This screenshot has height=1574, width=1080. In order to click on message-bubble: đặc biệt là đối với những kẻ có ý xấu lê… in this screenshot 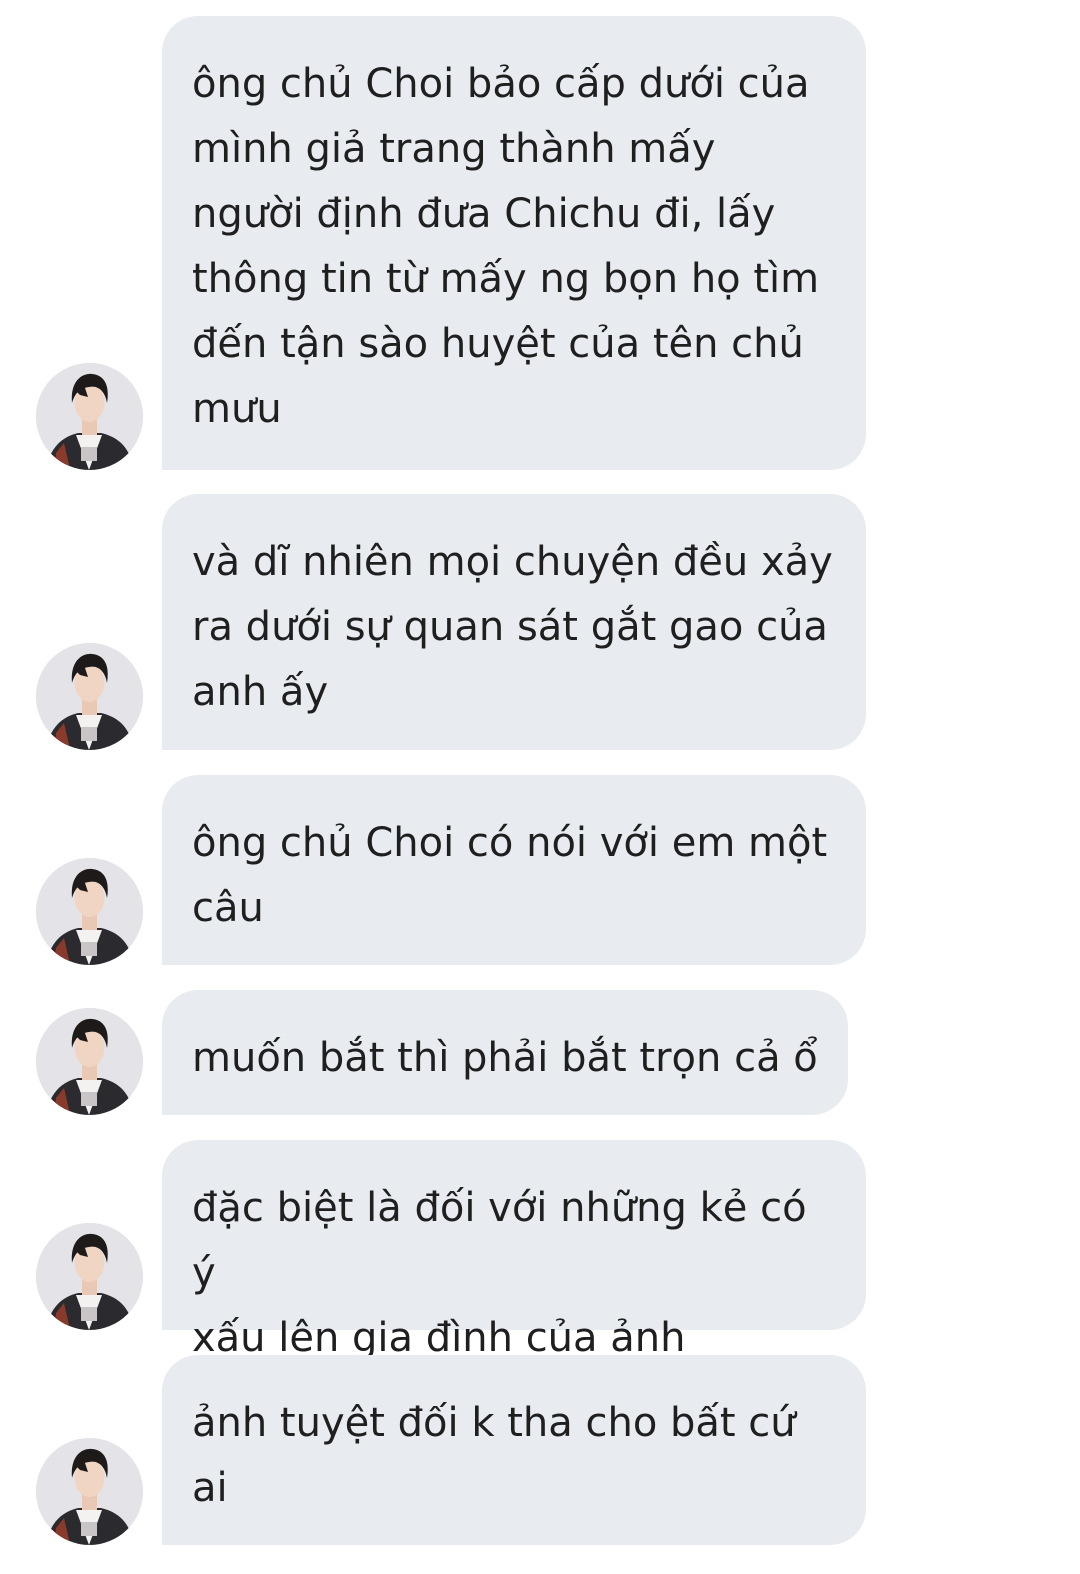, I will do `click(514, 1250)`.